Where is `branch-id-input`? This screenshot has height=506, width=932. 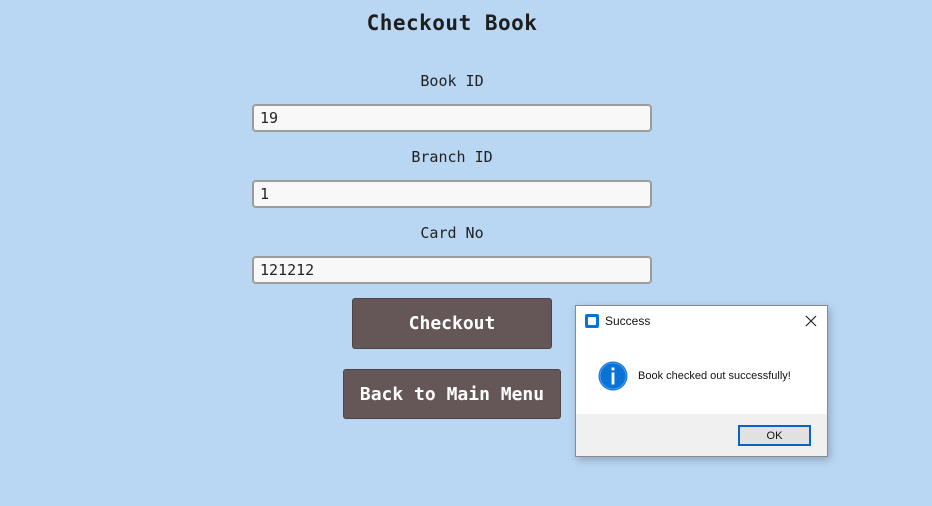
branch-id-input is located at coordinates (452, 194).